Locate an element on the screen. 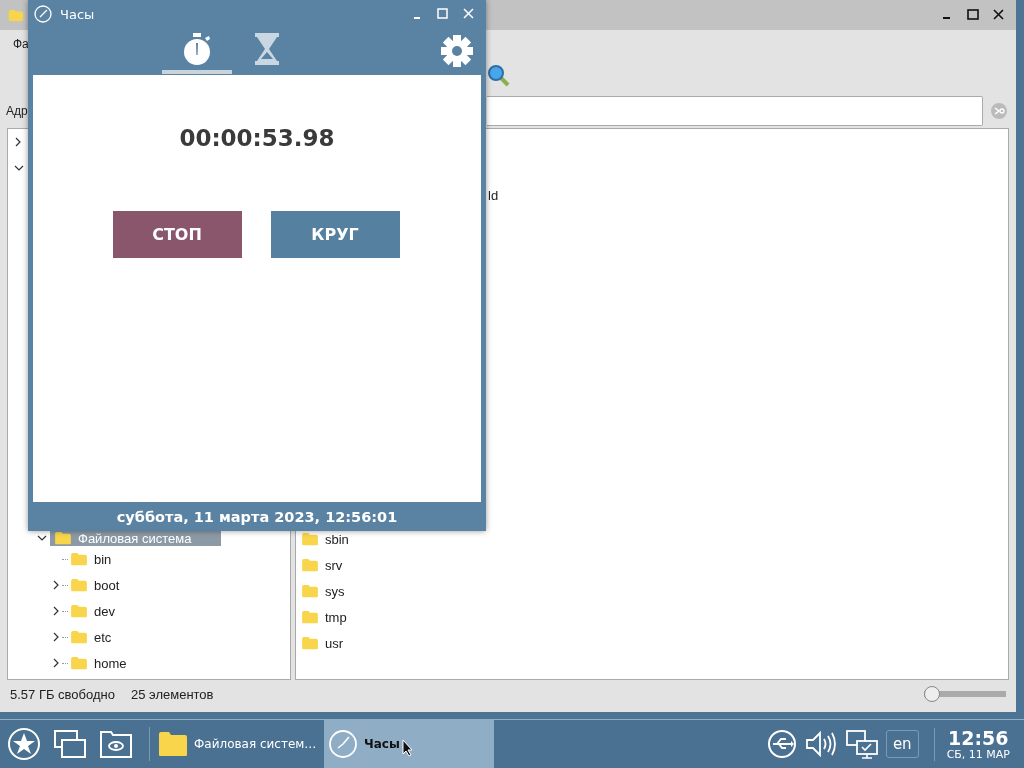 Image resolution: width=1024 pixels, height=768 pixels. file-name: ld is located at coordinates (493, 195).